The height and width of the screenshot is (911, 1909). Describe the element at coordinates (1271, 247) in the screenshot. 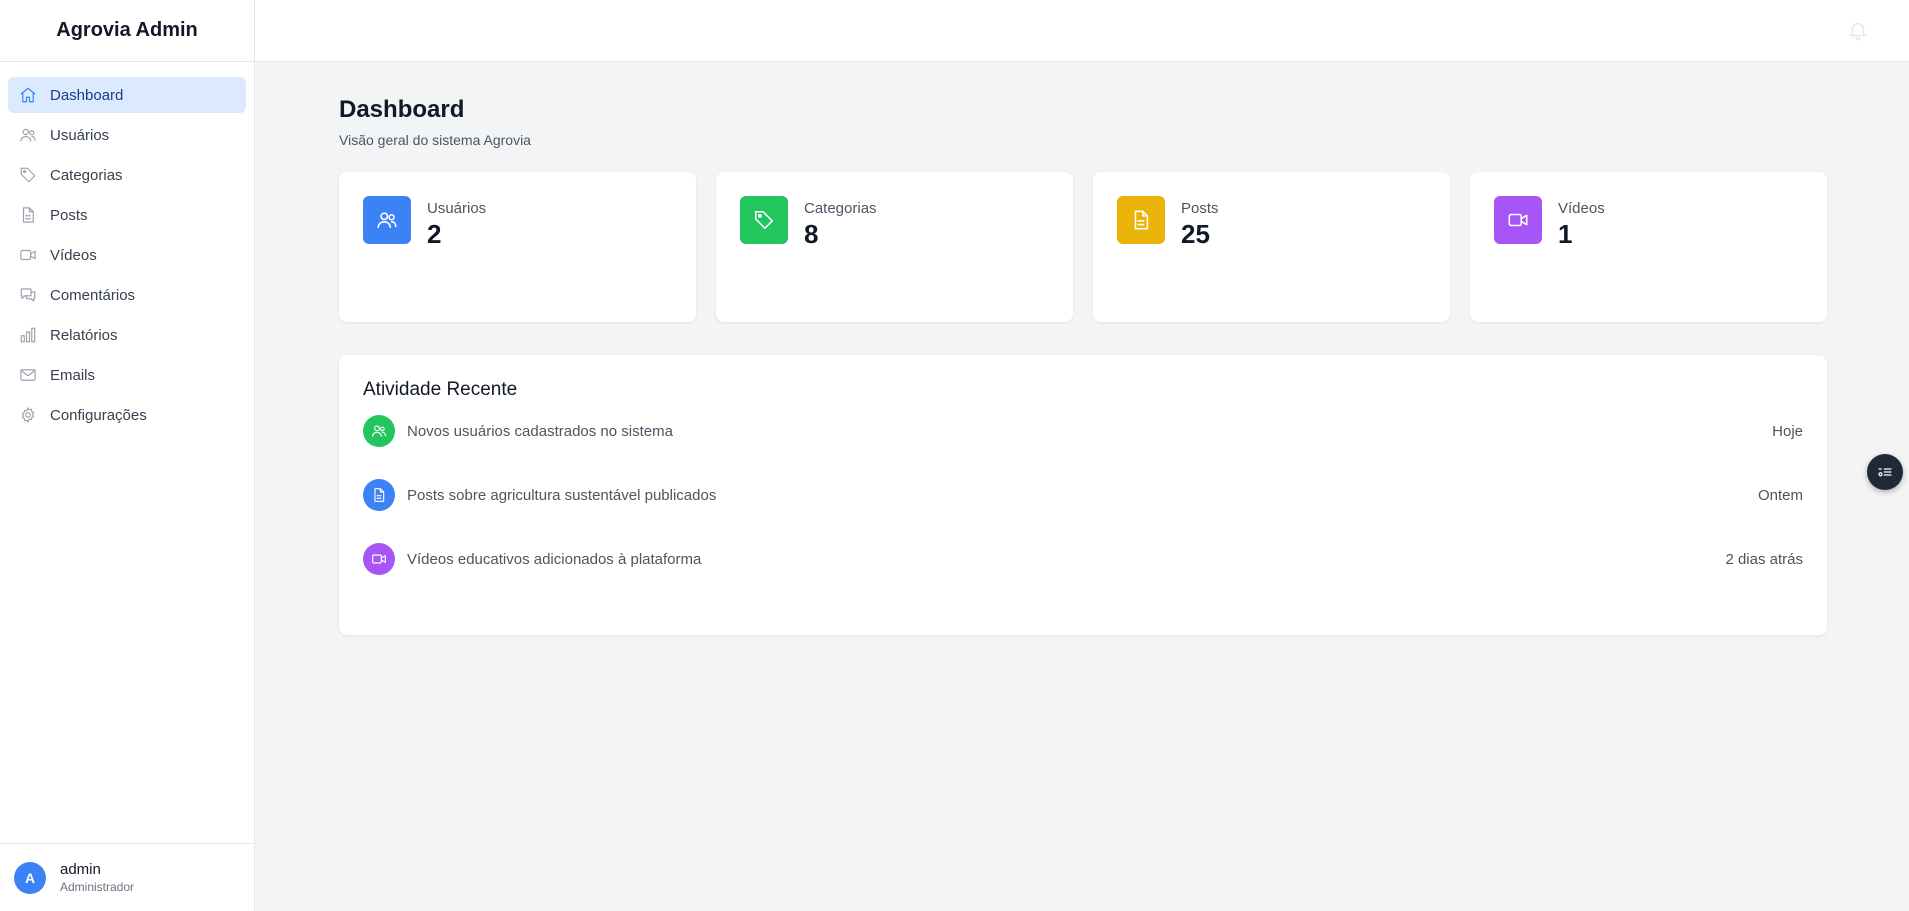

I see `stat-card-posts: Posts 25` at that location.